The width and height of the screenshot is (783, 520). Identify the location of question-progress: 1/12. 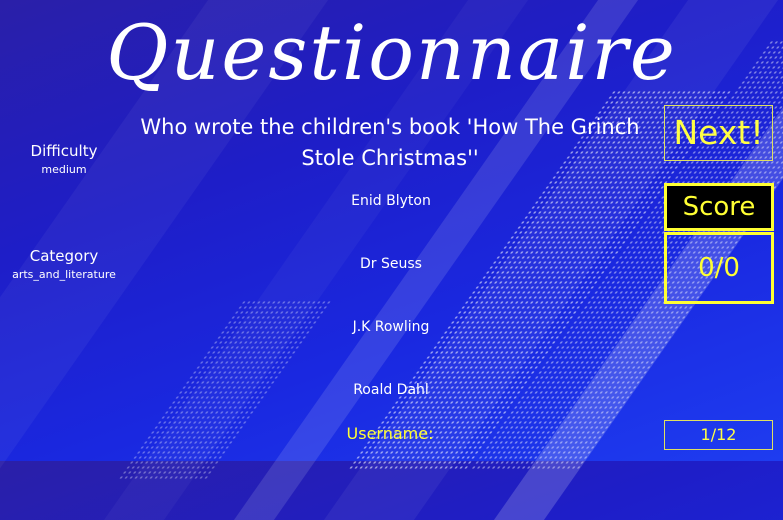
(718, 435).